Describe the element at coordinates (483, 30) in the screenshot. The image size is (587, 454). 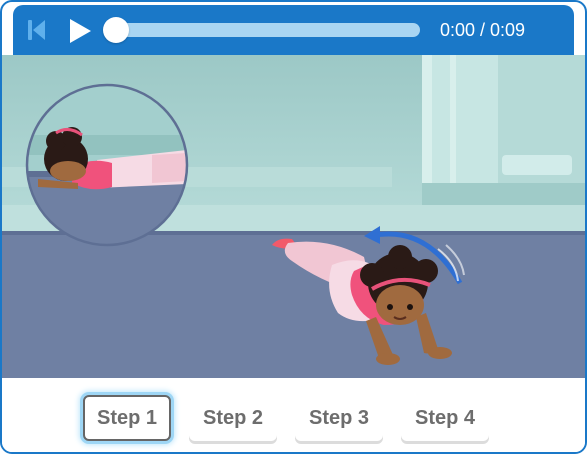
I see `time-display: 0:00 / 0:09` at that location.